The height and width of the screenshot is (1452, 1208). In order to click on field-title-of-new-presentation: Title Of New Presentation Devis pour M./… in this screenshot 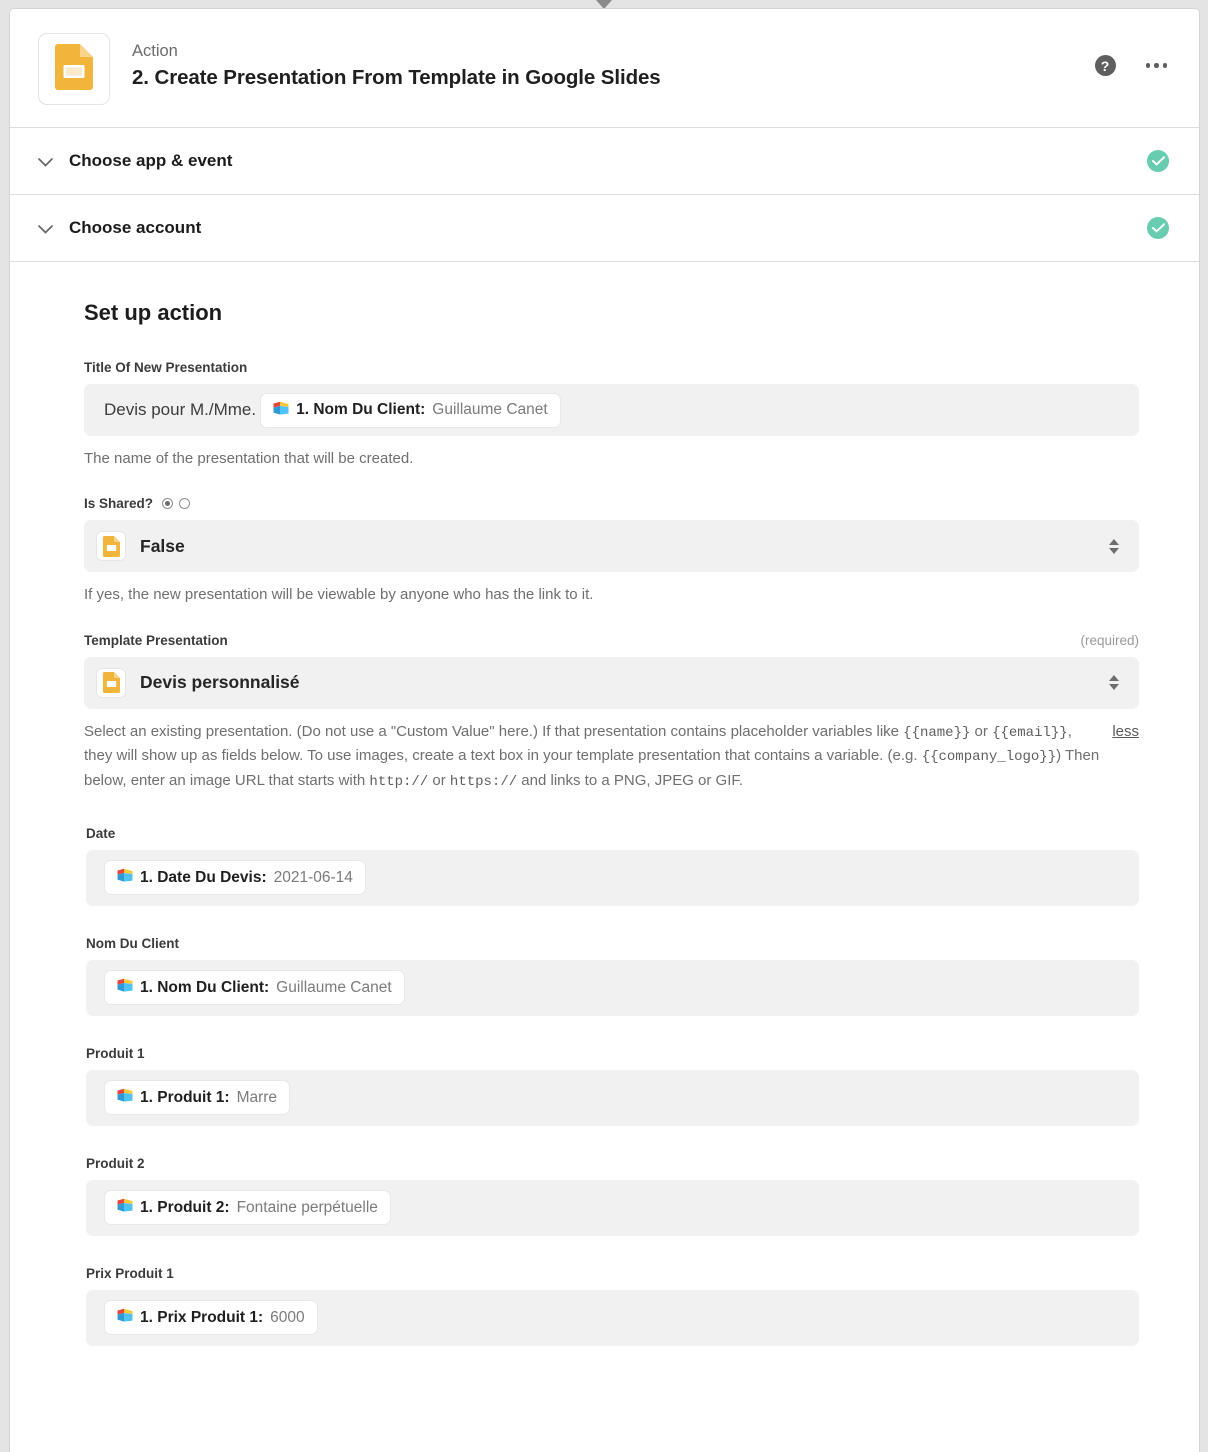, I will do `click(611, 415)`.